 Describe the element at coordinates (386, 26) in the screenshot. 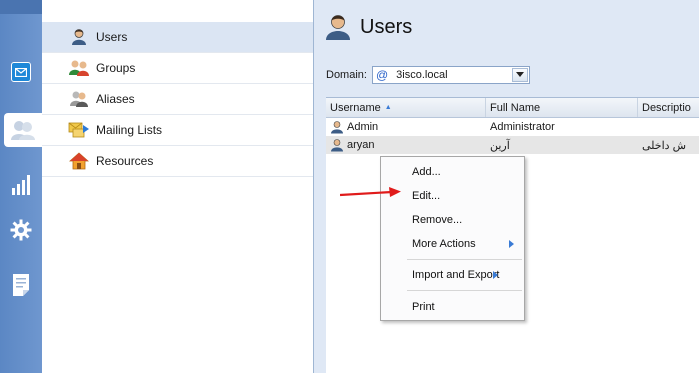

I see `page-title-text: Users` at that location.